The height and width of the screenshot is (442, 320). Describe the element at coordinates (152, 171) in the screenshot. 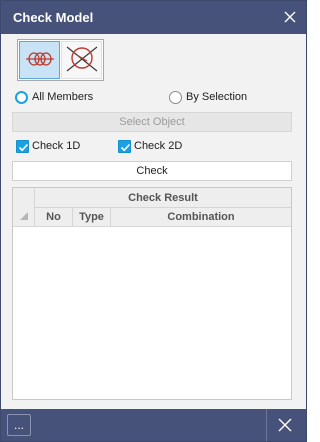

I see `check-button: Check` at that location.